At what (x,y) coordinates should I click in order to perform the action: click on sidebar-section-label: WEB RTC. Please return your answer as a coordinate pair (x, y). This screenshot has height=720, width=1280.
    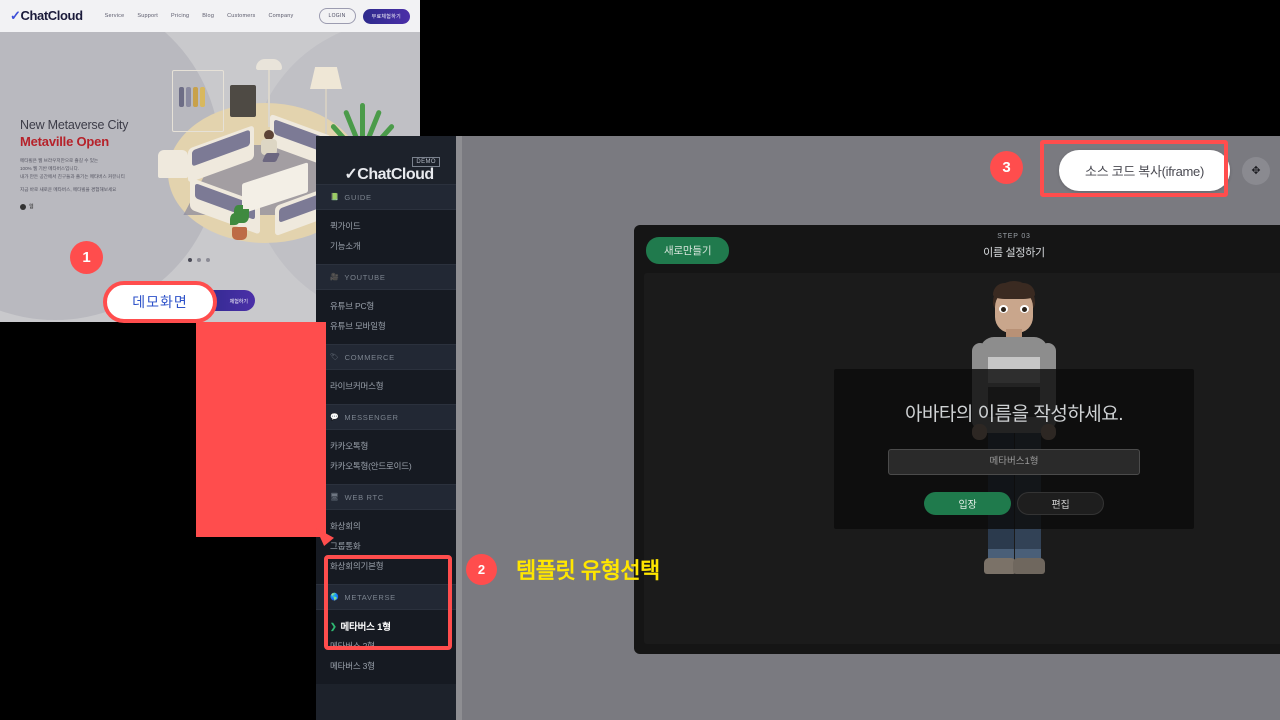
    Looking at the image, I should click on (364, 497).